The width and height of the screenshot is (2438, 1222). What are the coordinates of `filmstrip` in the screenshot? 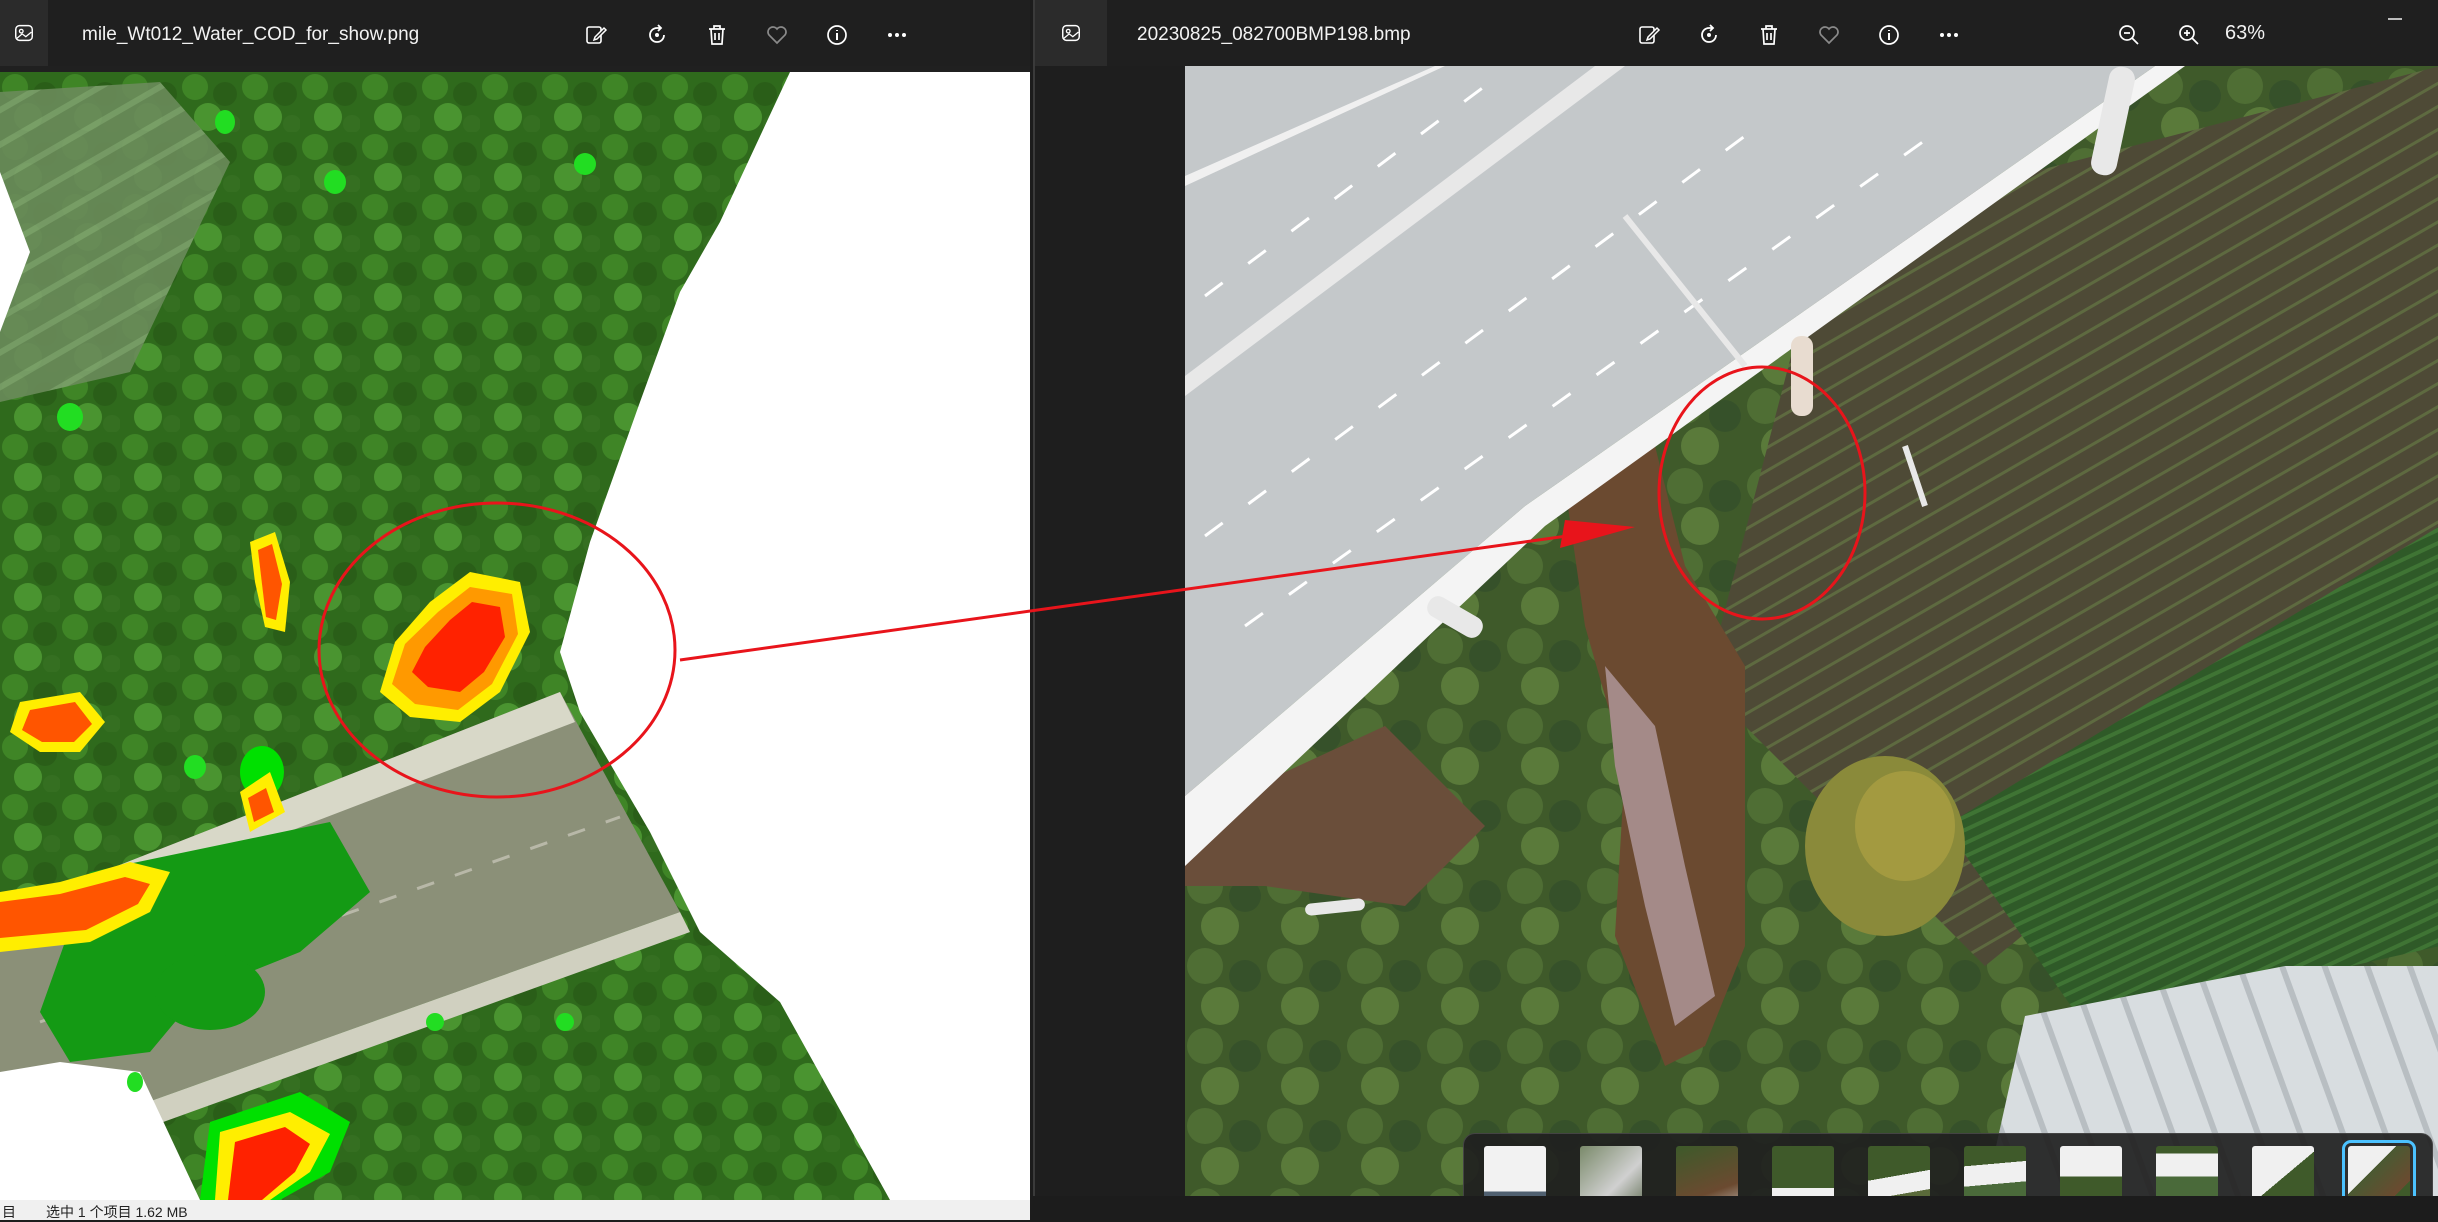 It's located at (1948, 1164).